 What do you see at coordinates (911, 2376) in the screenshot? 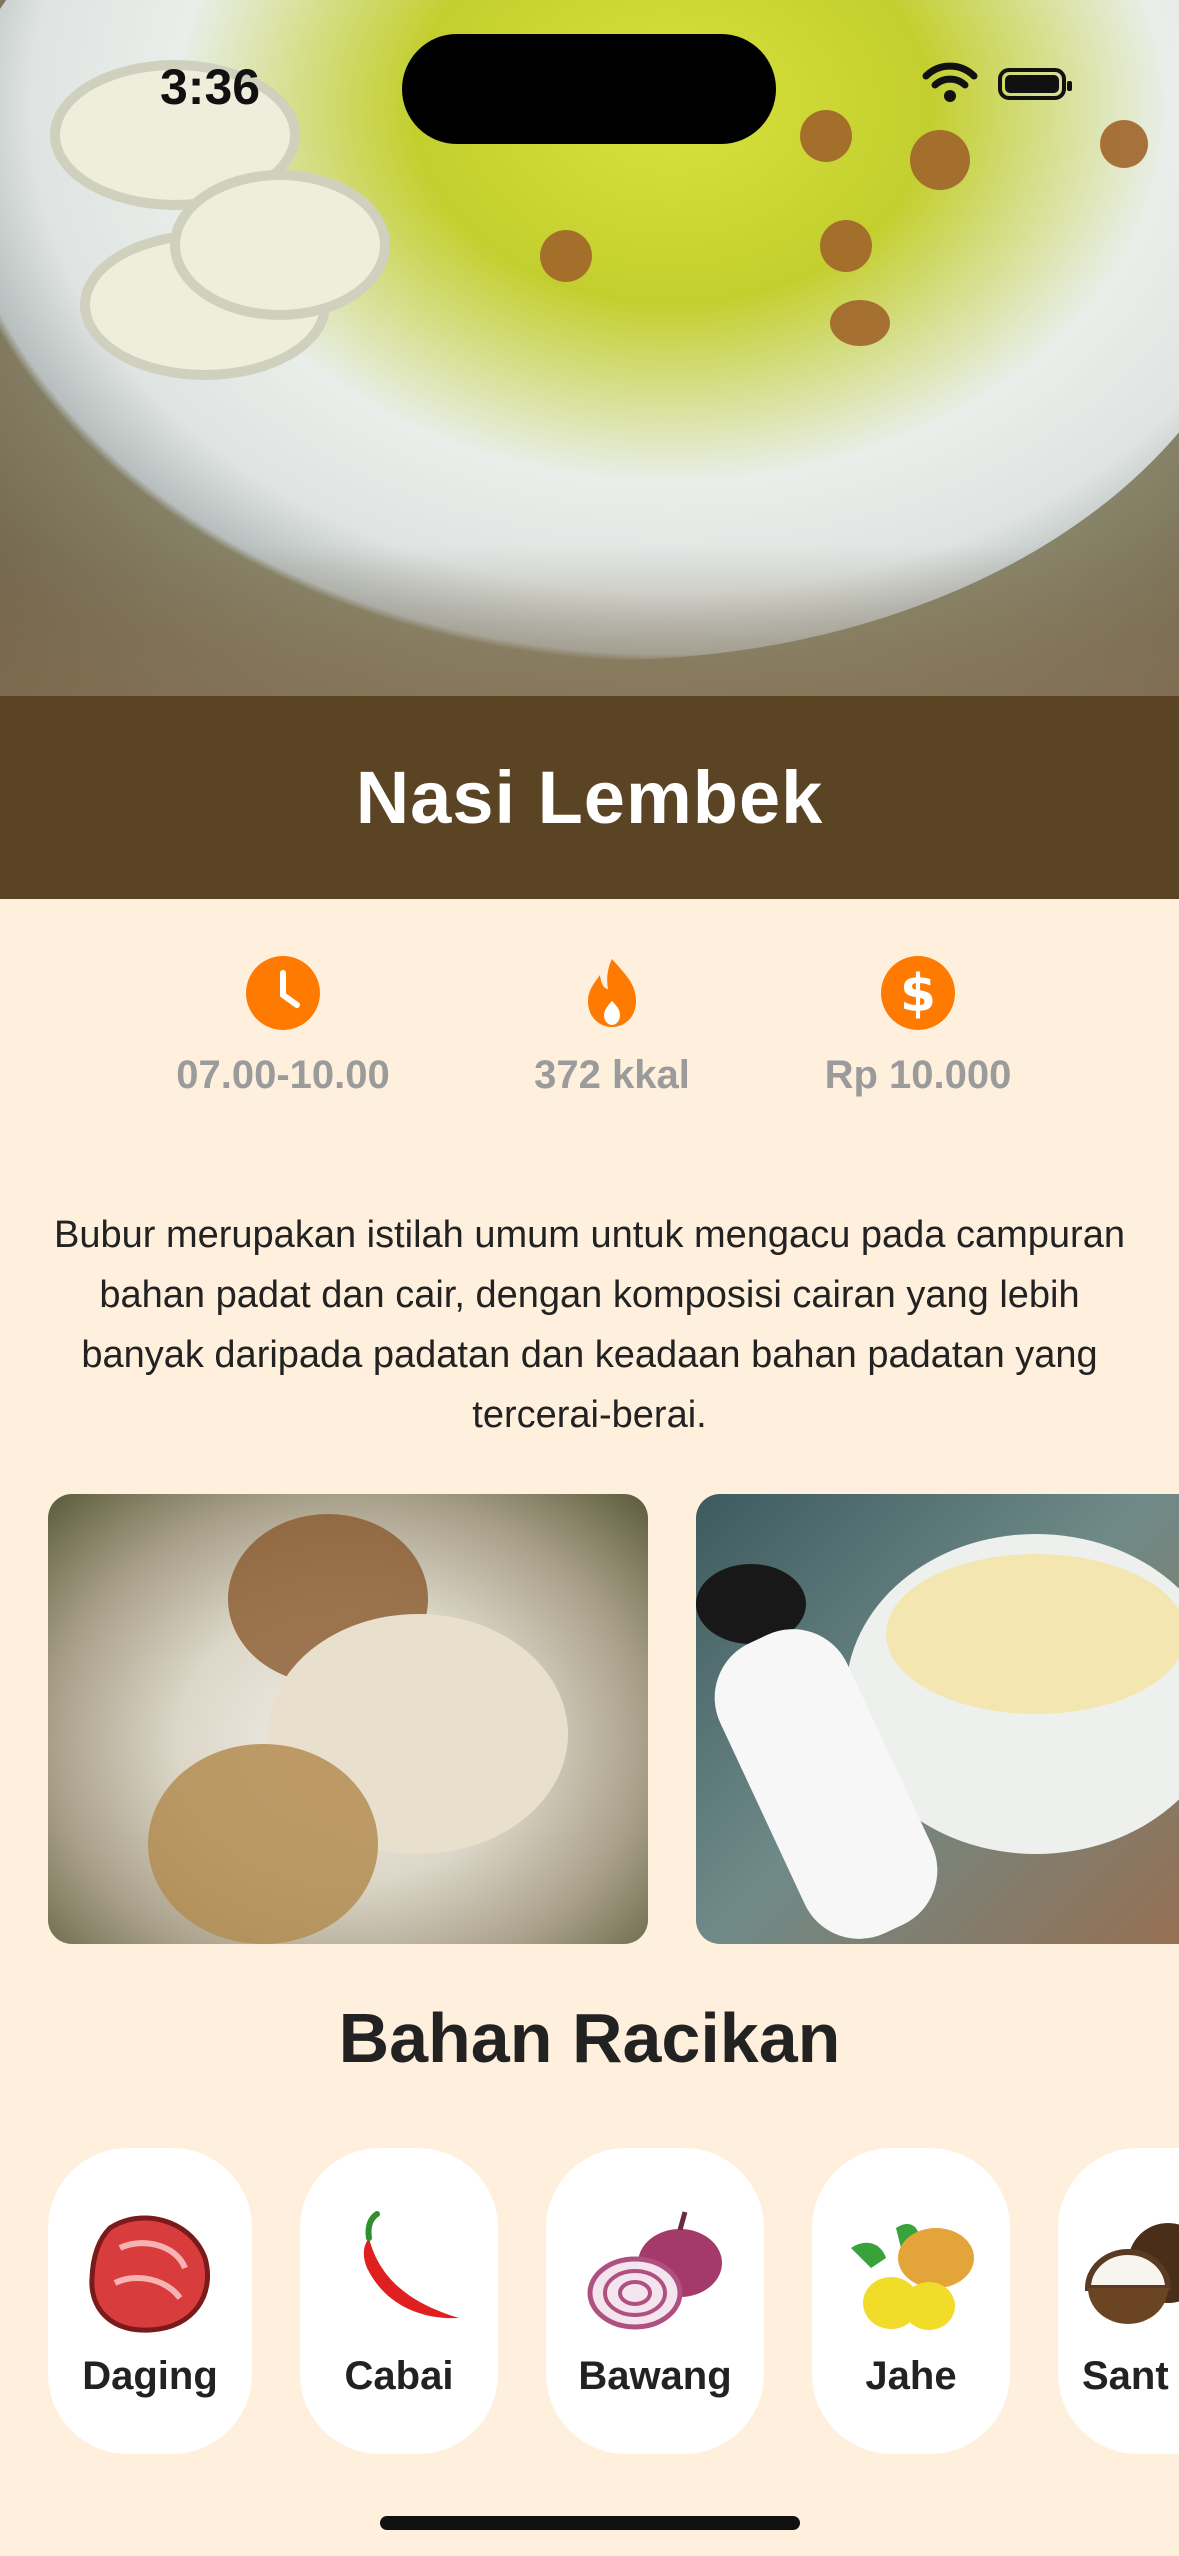
I see `ingredient-label: Jahe` at bounding box center [911, 2376].